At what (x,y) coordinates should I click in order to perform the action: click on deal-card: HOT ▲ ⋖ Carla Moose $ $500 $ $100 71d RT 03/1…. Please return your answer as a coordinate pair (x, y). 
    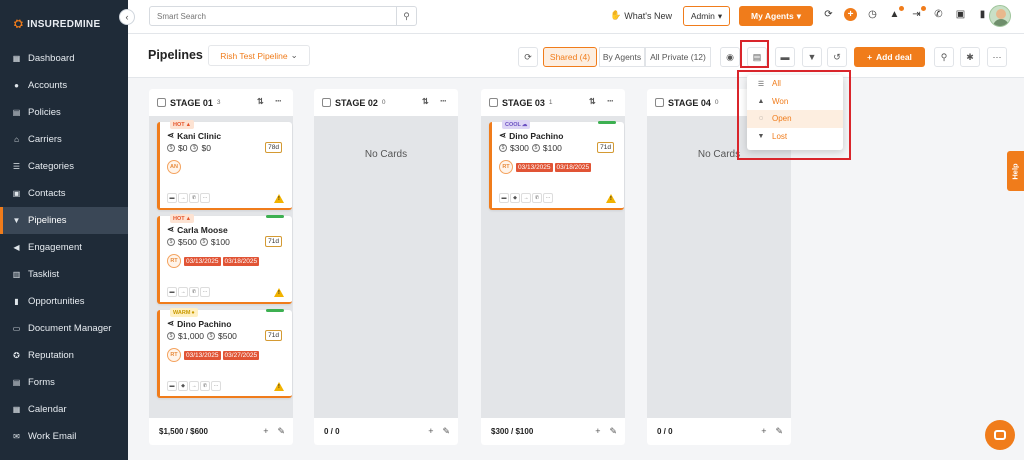
    Looking at the image, I should click on (224, 259).